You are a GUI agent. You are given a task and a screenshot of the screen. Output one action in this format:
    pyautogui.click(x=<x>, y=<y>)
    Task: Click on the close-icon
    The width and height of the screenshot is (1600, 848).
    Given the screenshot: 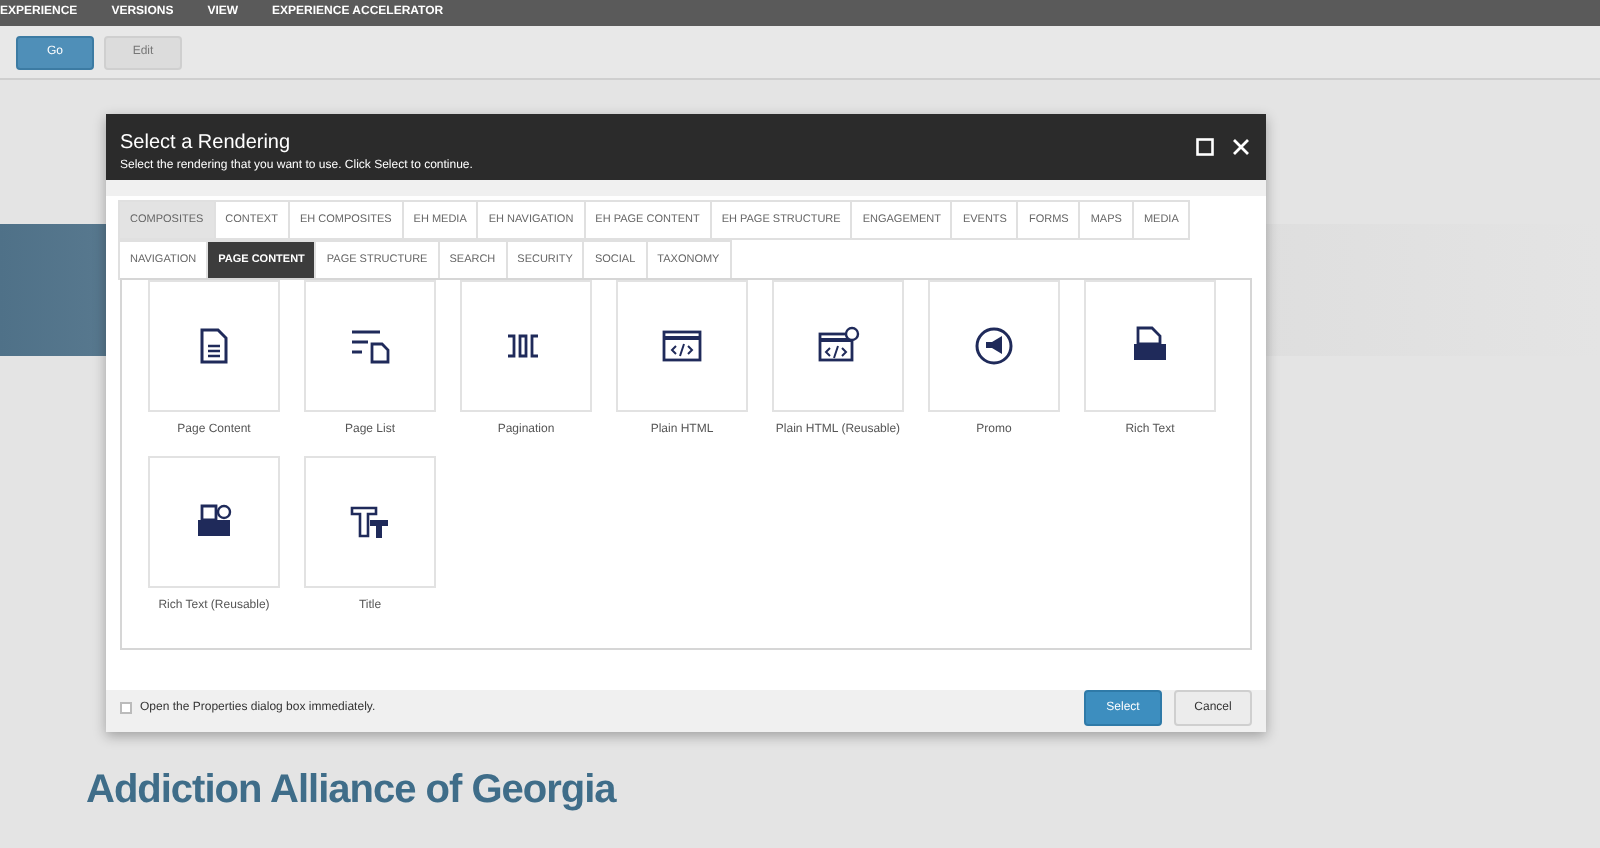 What is the action you would take?
    pyautogui.click(x=1241, y=147)
    